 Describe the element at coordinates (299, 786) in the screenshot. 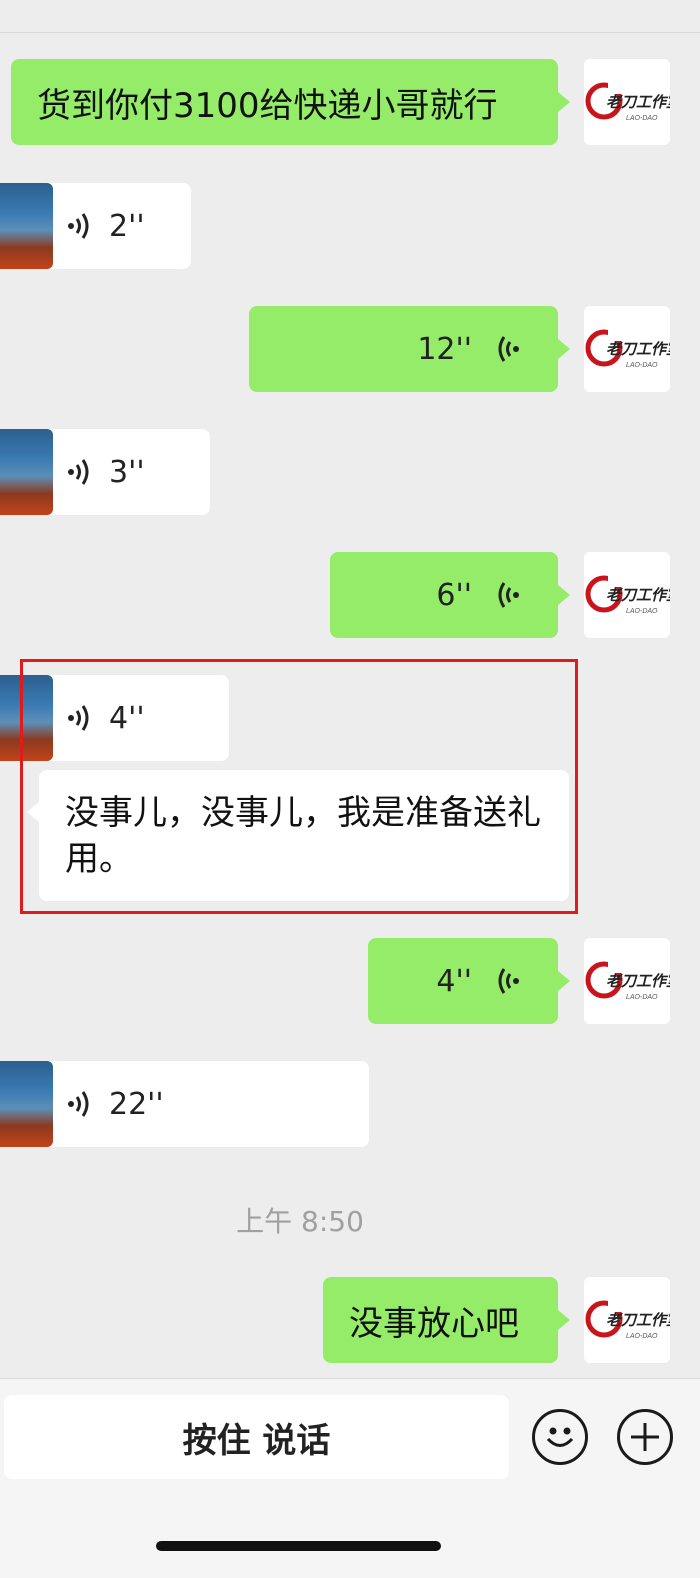

I see `highlight-box` at that location.